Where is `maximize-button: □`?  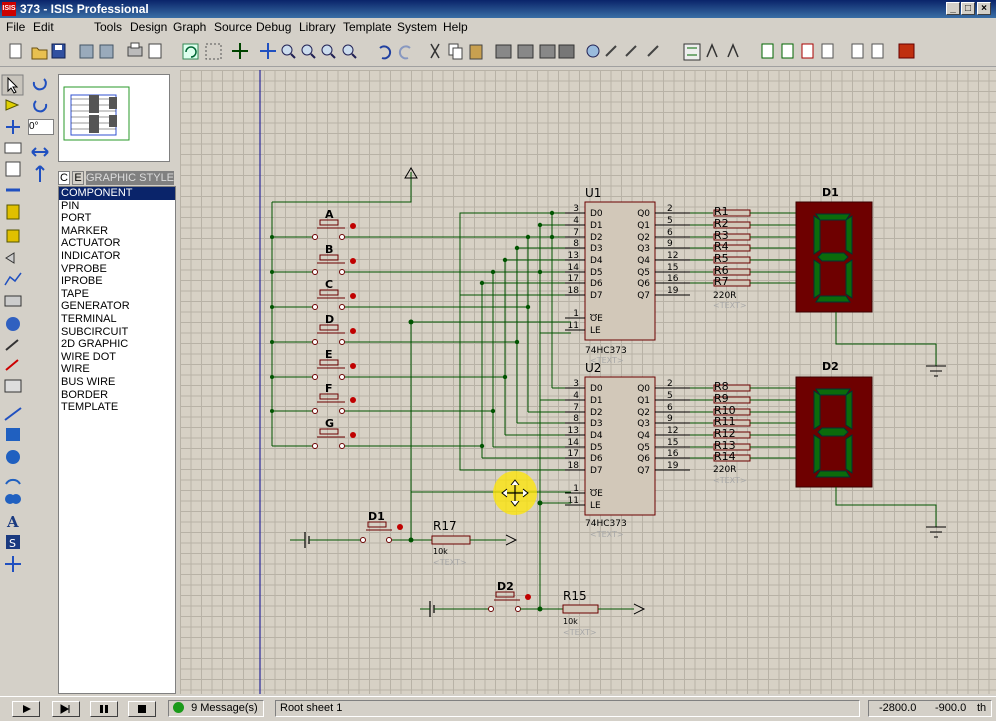 maximize-button: □ is located at coordinates (968, 8).